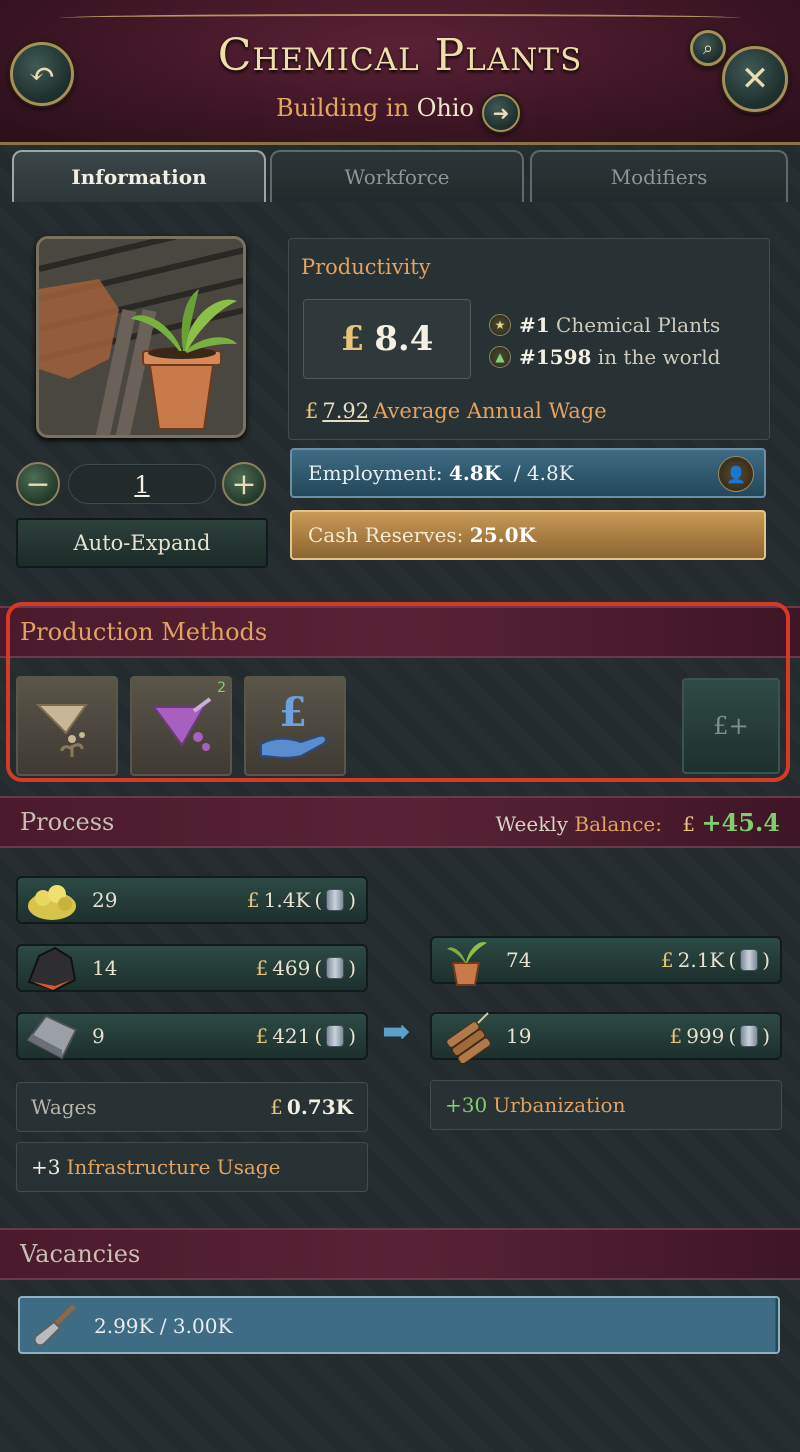 This screenshot has width=800, height=1452. I want to click on wages-number: 0.73K, so click(319, 1107).